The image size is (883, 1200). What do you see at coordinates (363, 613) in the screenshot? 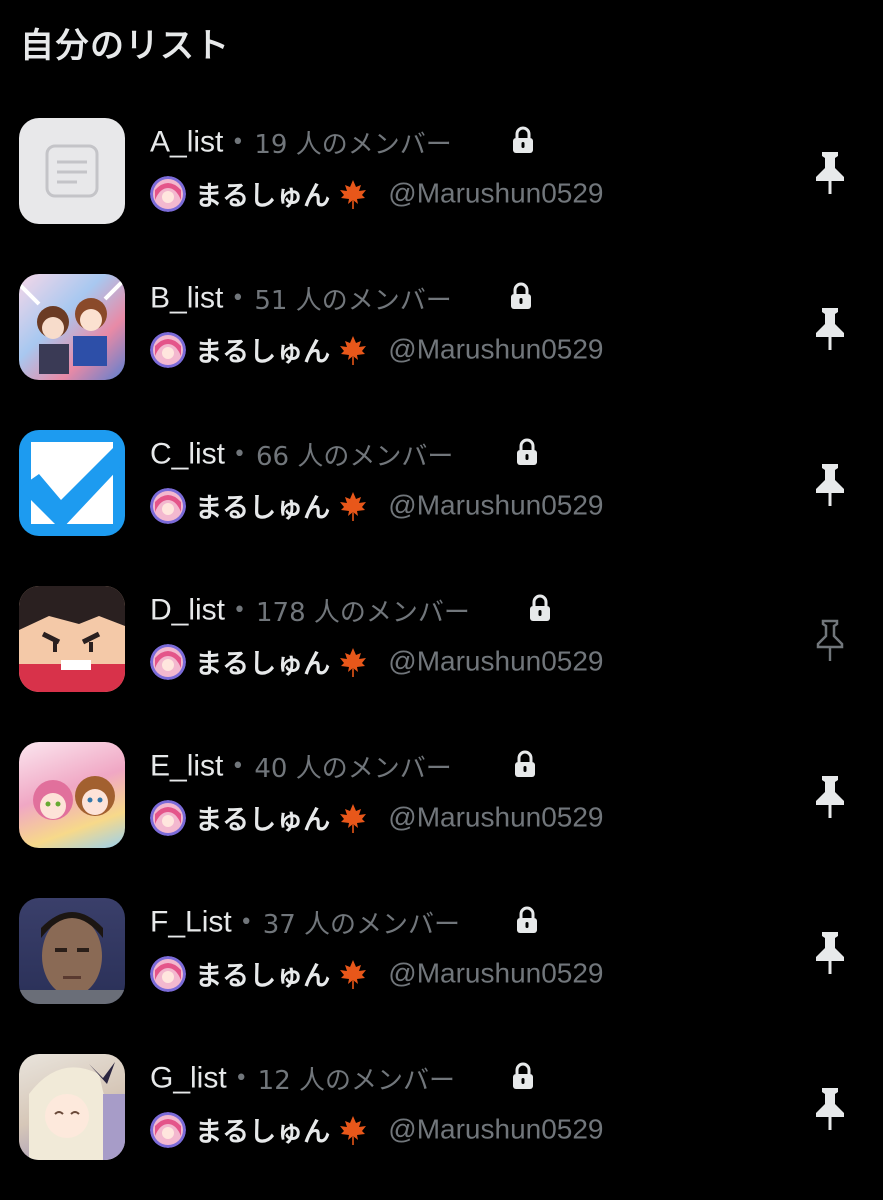
I see `member-count: 178 人のメンバー` at bounding box center [363, 613].